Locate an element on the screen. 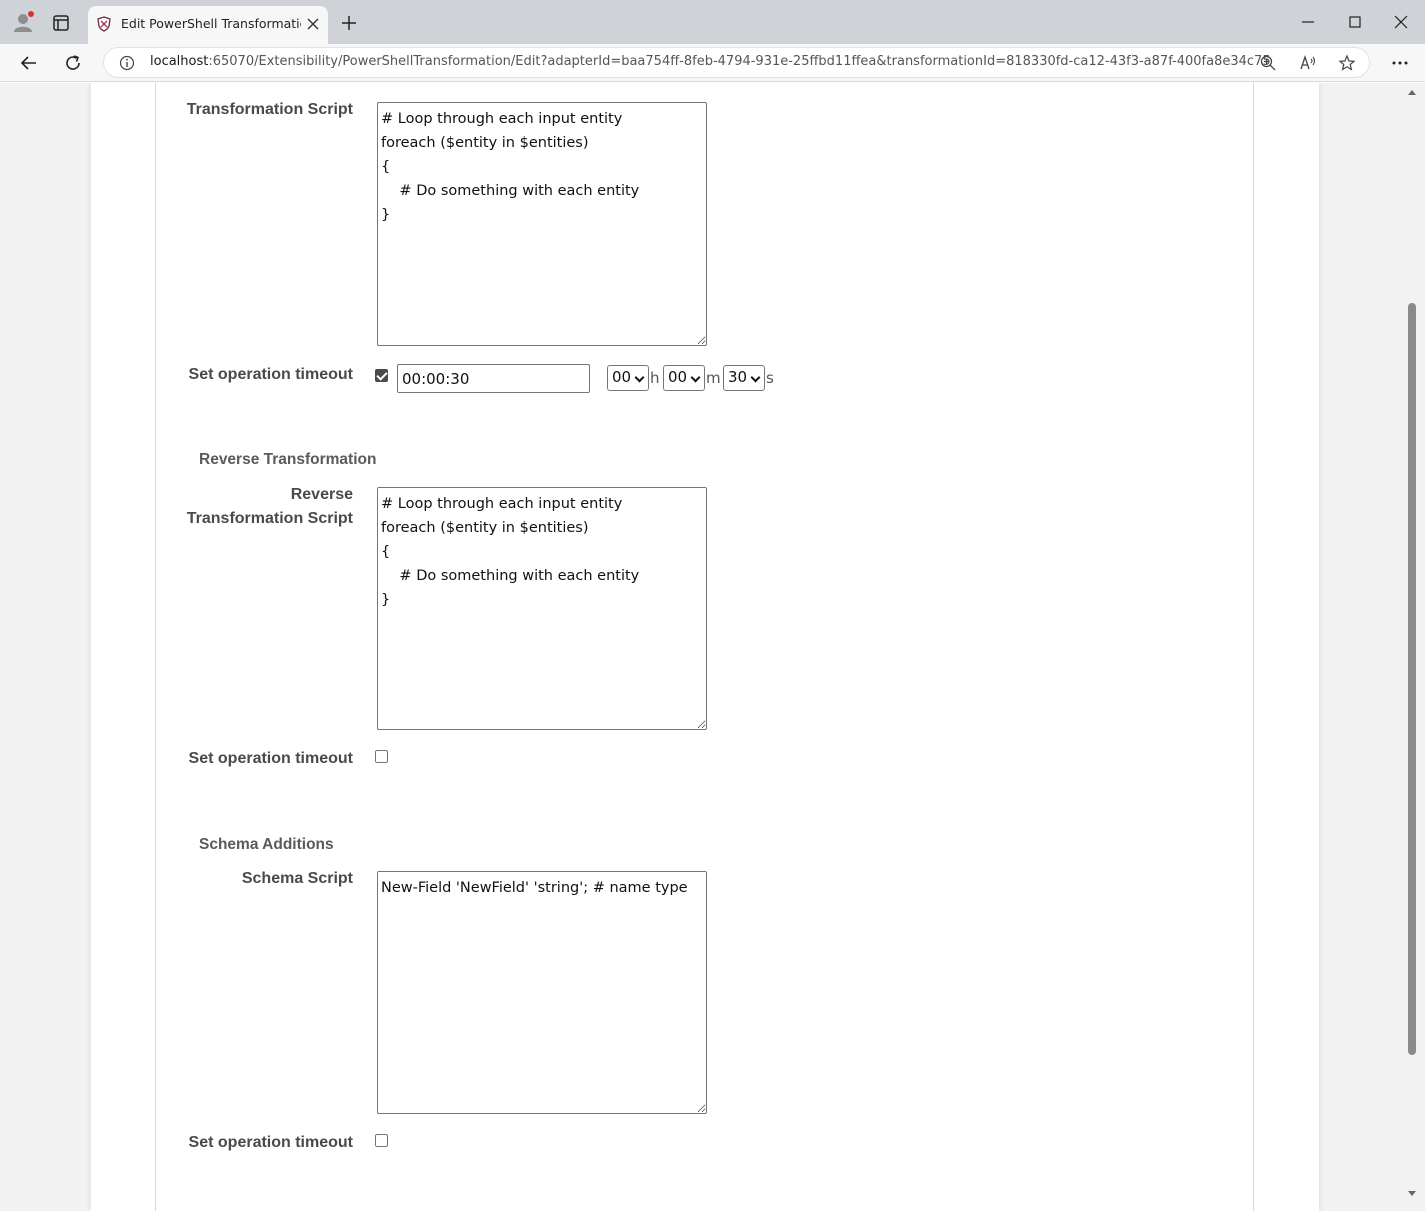 Image resolution: width=1425 pixels, height=1211 pixels. scroll-up-arrow-icon is located at coordinates (1412, 92).